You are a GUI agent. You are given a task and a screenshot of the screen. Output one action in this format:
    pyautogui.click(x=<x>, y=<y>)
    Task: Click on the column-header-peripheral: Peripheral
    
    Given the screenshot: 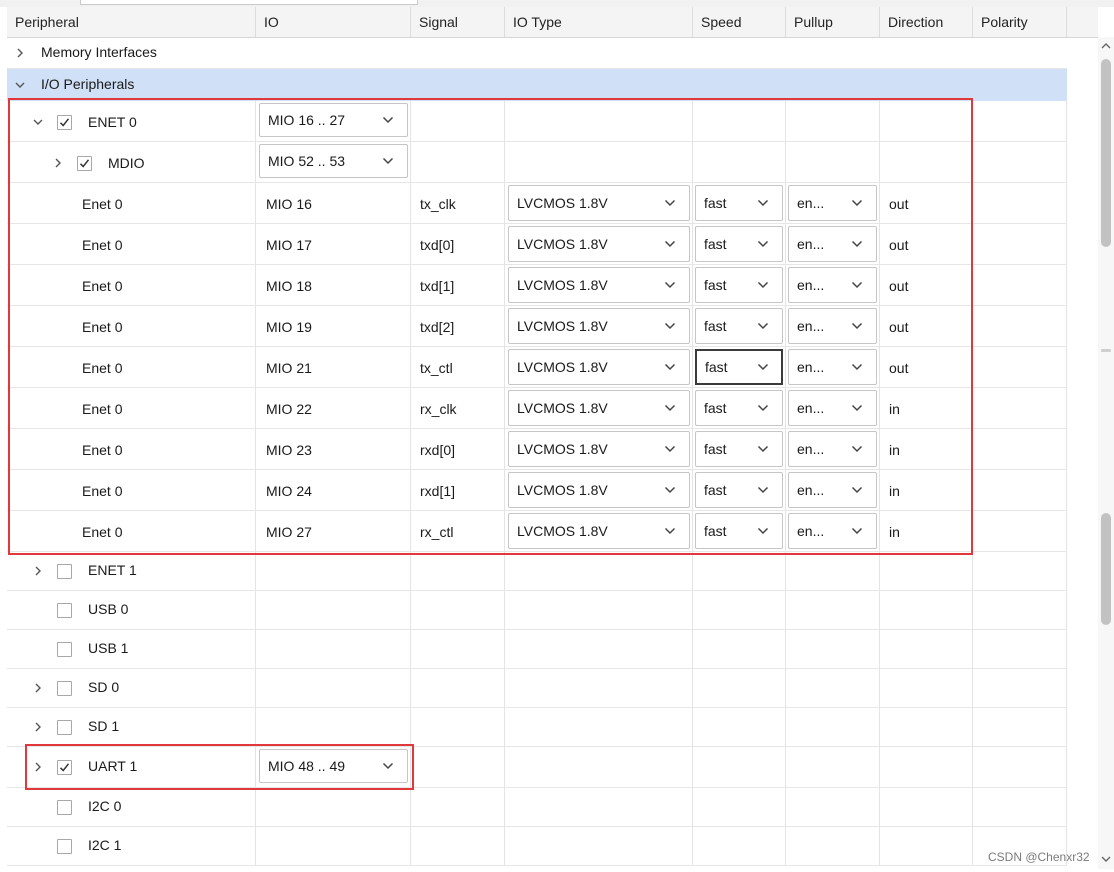 What is the action you would take?
    pyautogui.click(x=131, y=22)
    